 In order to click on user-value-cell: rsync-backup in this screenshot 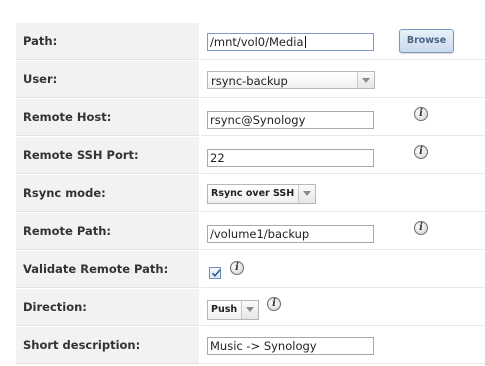, I will do `click(343, 79)`.